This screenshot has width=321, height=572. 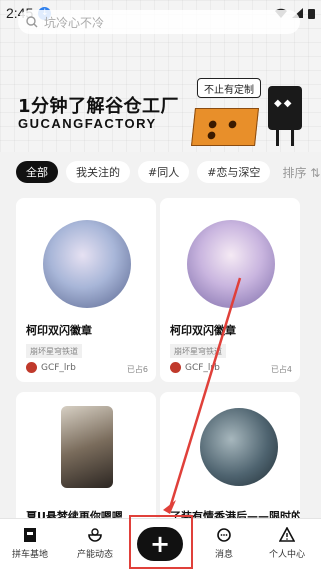 What do you see at coordinates (30, 543) in the screenshot?
I see `nav-carpool-base: 拼车基地` at bounding box center [30, 543].